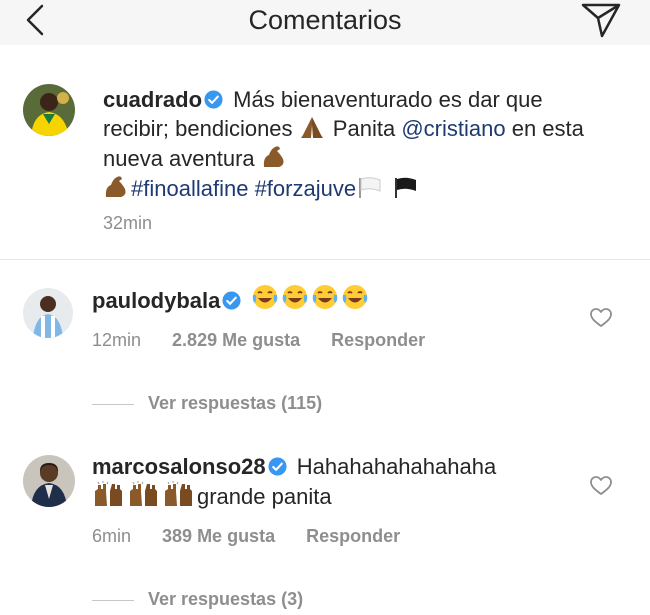 The width and height of the screenshot is (650, 615). Describe the element at coordinates (144, 495) in the screenshot. I see `raised-hands-emoji` at that location.